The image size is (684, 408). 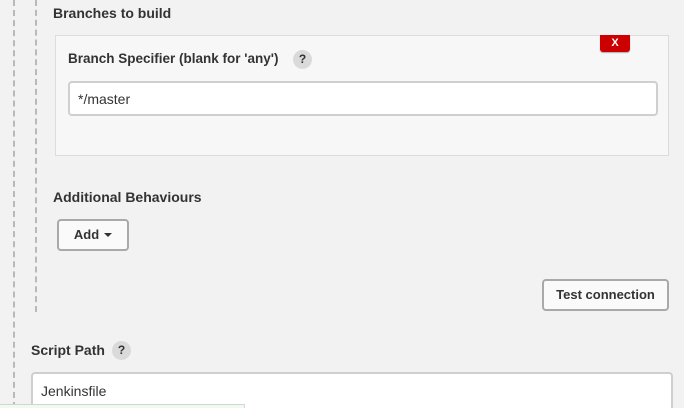 What do you see at coordinates (363, 98) in the screenshot?
I see `branch-specifier-input` at bounding box center [363, 98].